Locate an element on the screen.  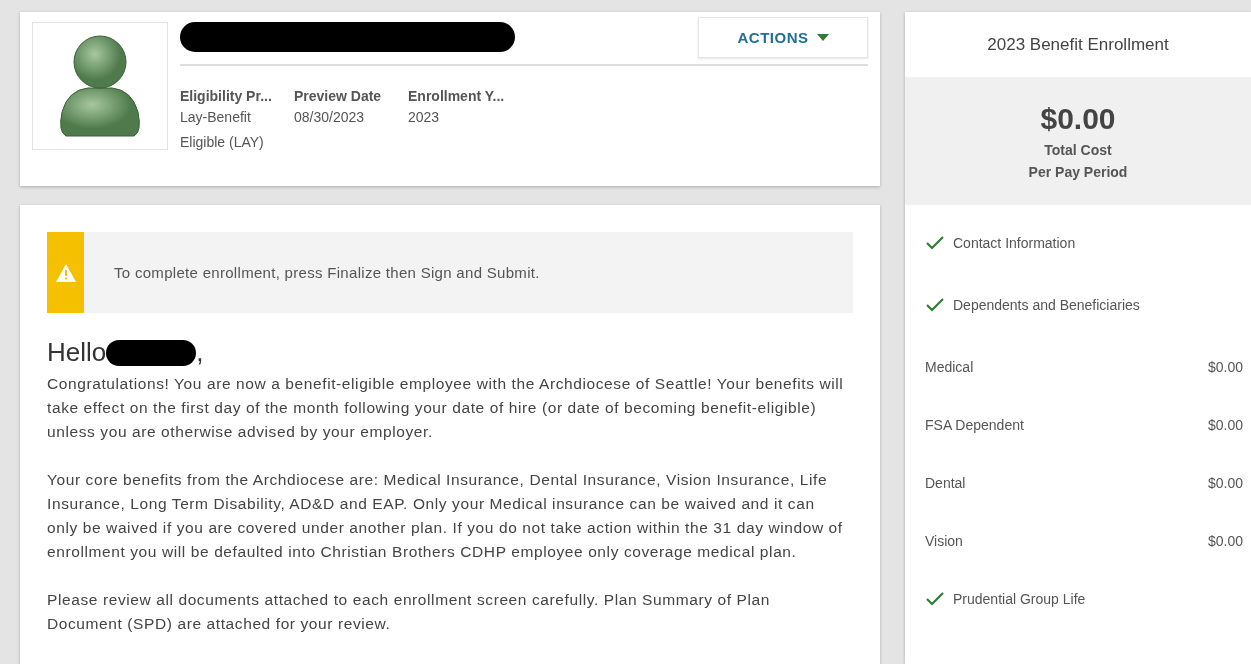
total-amount: $0.00 is located at coordinates (1078, 119).